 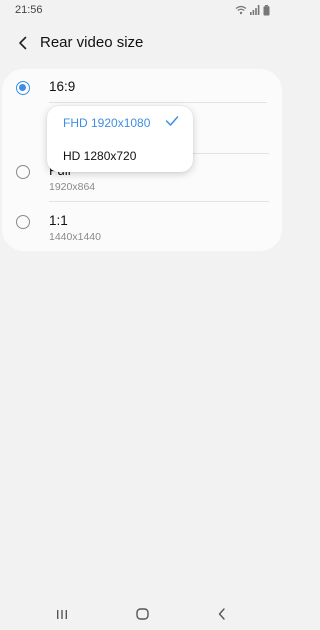 I want to click on recents-icon, so click(x=62, y=614).